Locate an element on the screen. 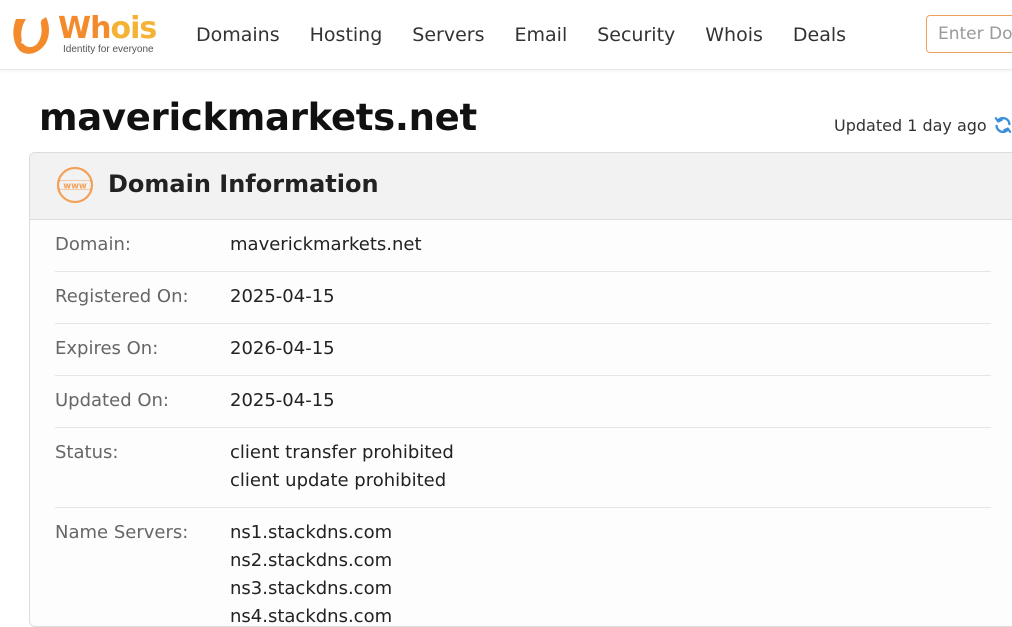  name-server-value: ns1.stackdns.com is located at coordinates (311, 532).